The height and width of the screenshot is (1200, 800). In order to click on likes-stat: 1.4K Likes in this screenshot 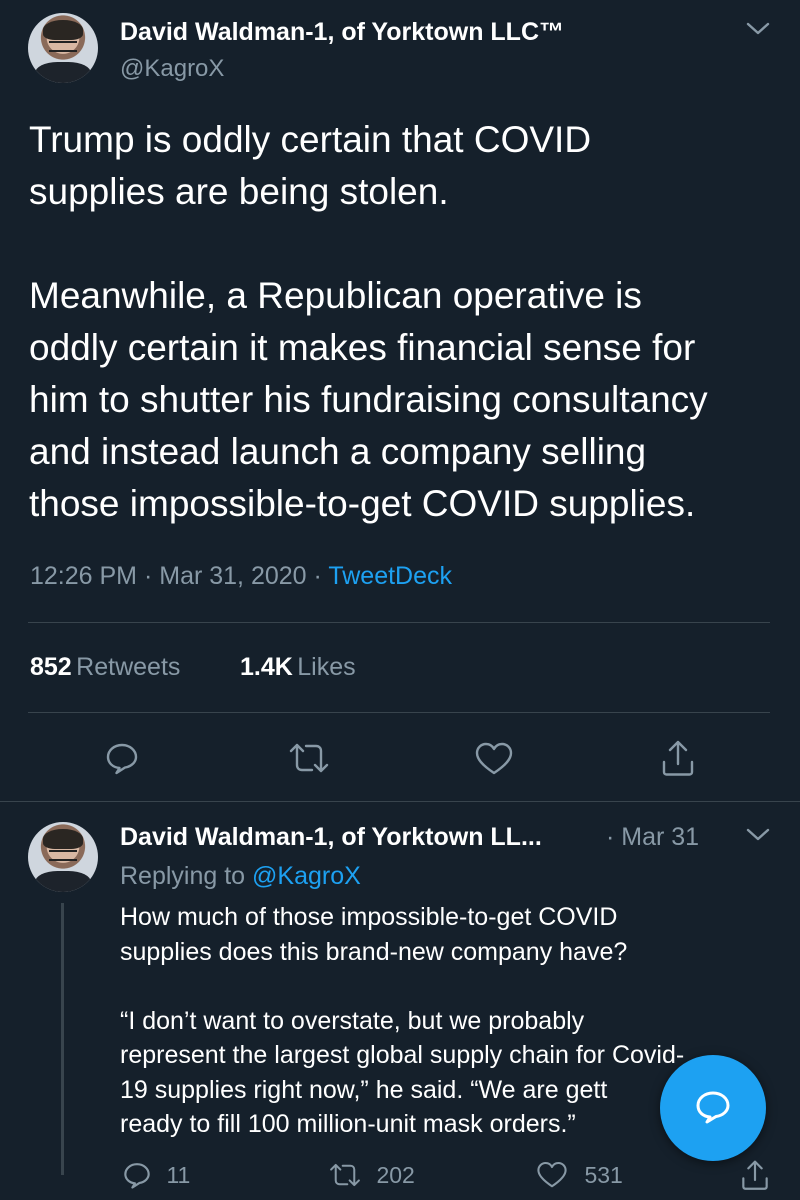, I will do `click(298, 667)`.